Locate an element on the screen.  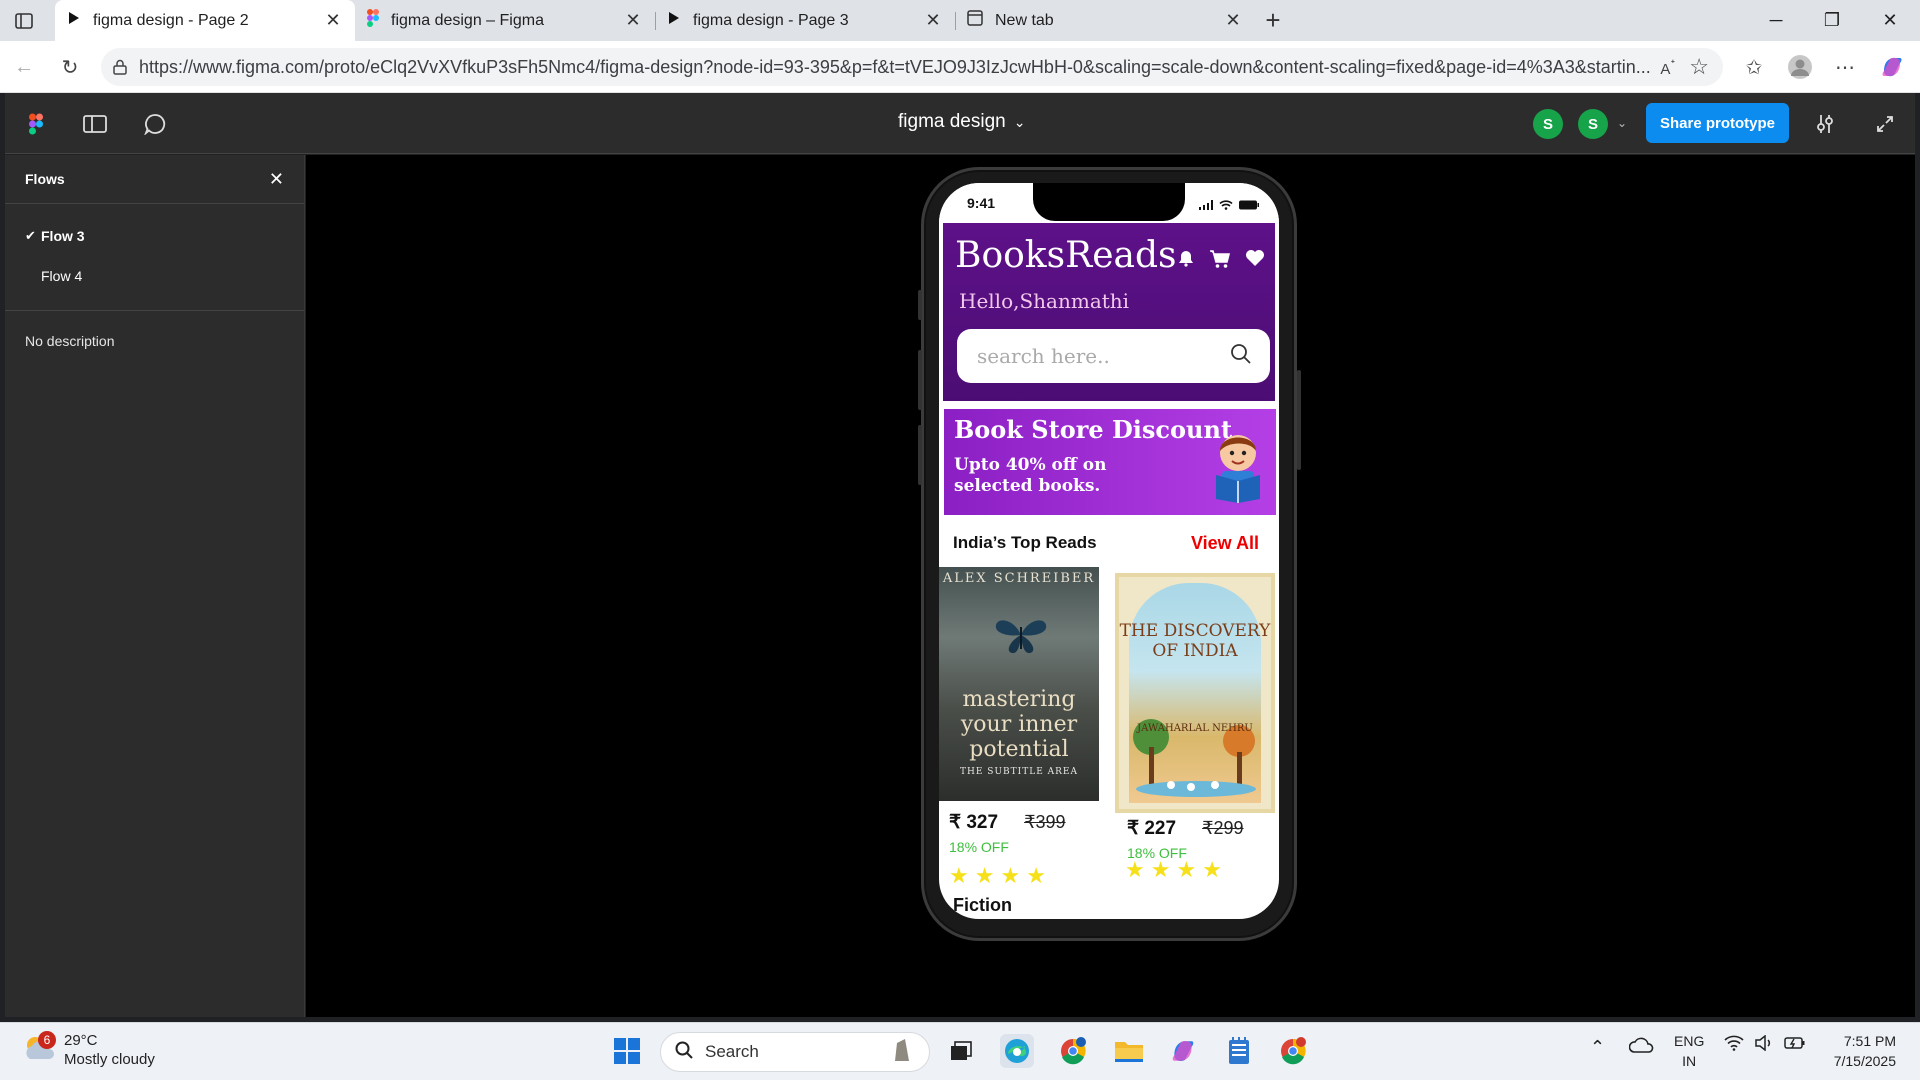
read-aloud-icon: Aᐩ is located at coordinates (1667, 67).